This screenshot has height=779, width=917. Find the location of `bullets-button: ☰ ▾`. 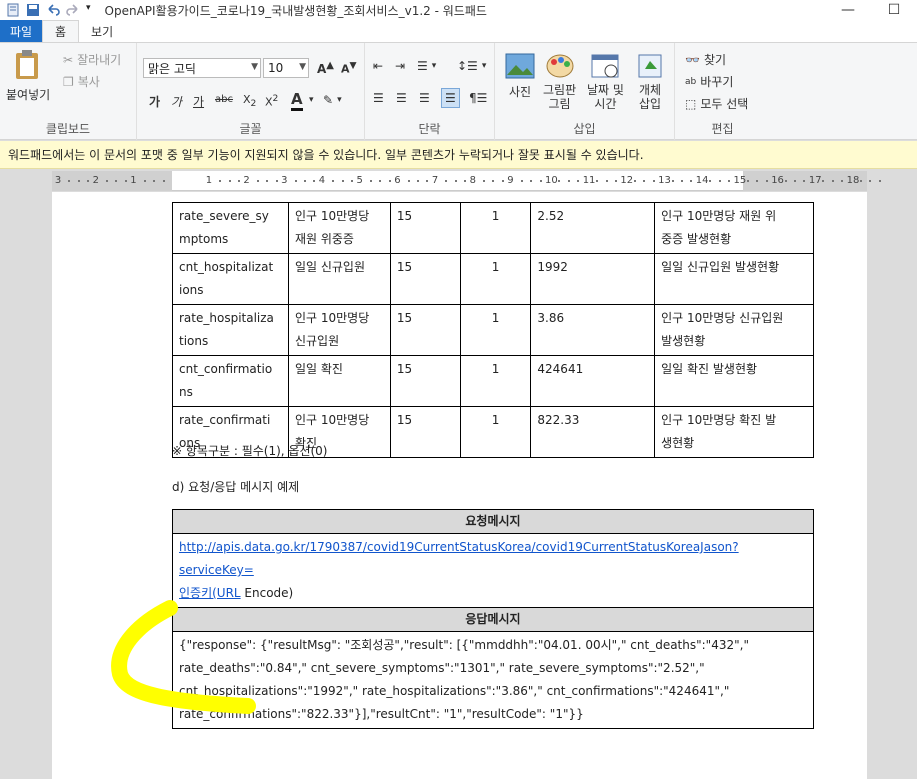

bullets-button: ☰ ▾ is located at coordinates (426, 66).